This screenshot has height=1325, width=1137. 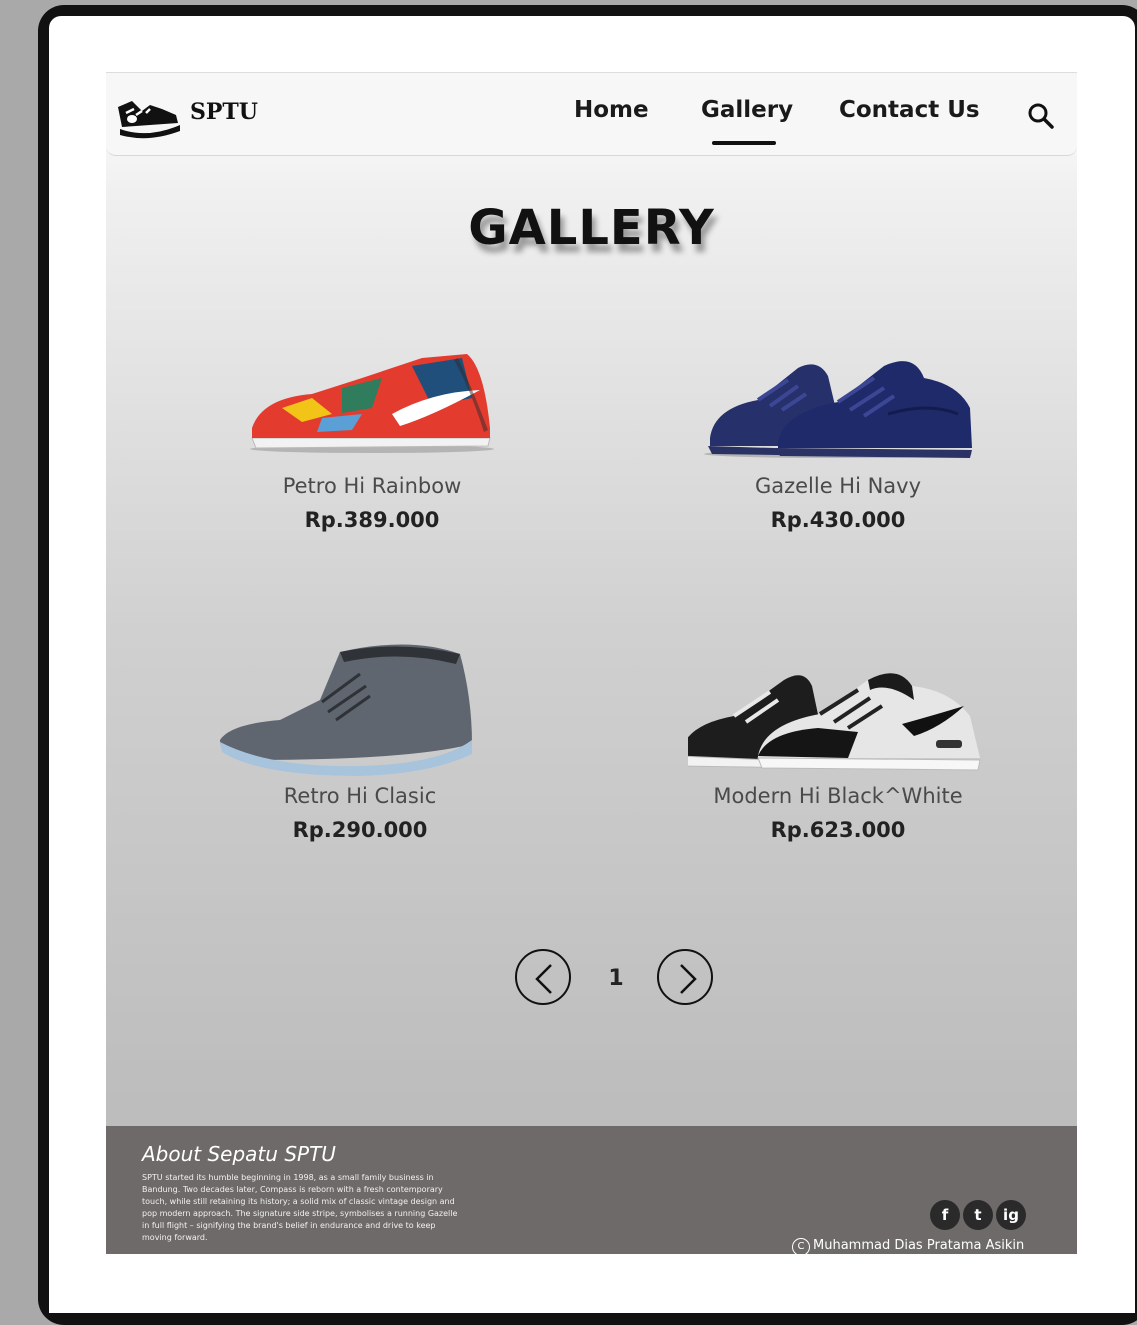 I want to click on previous-page-button, so click(x=543, y=977).